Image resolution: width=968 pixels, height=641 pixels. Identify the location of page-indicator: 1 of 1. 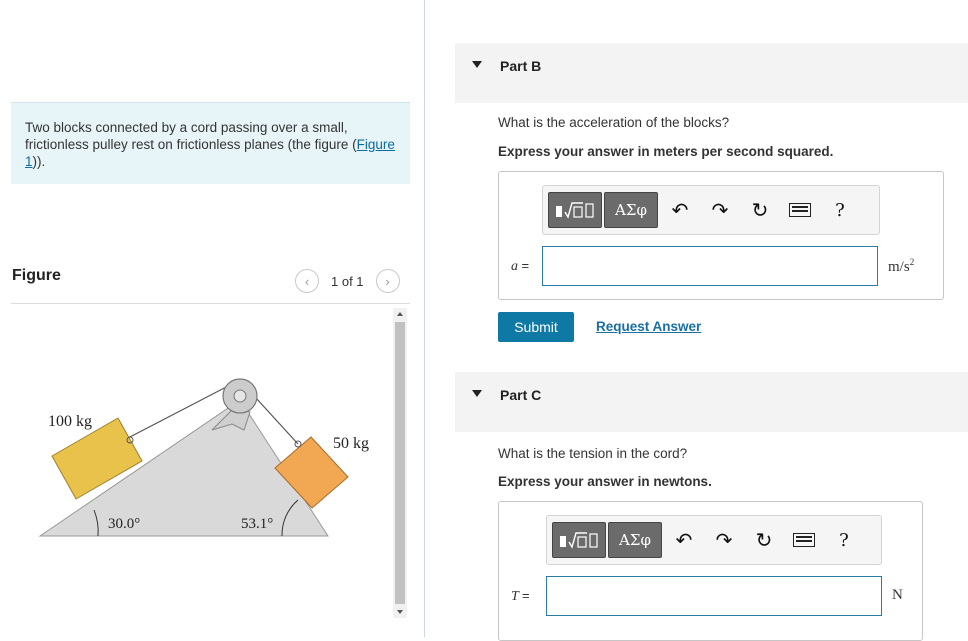
(347, 281).